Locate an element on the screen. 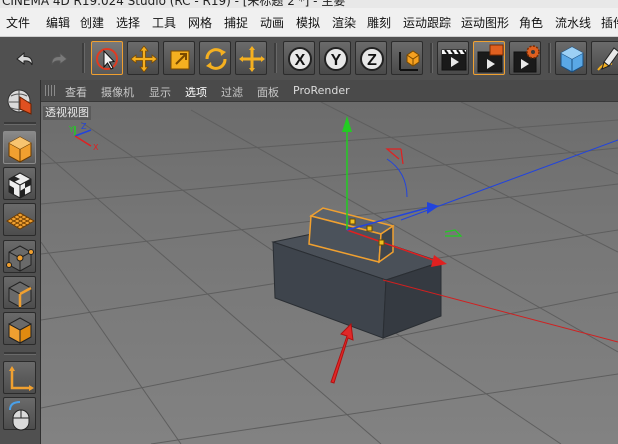  tweak-mode-icon is located at coordinates (19, 416).